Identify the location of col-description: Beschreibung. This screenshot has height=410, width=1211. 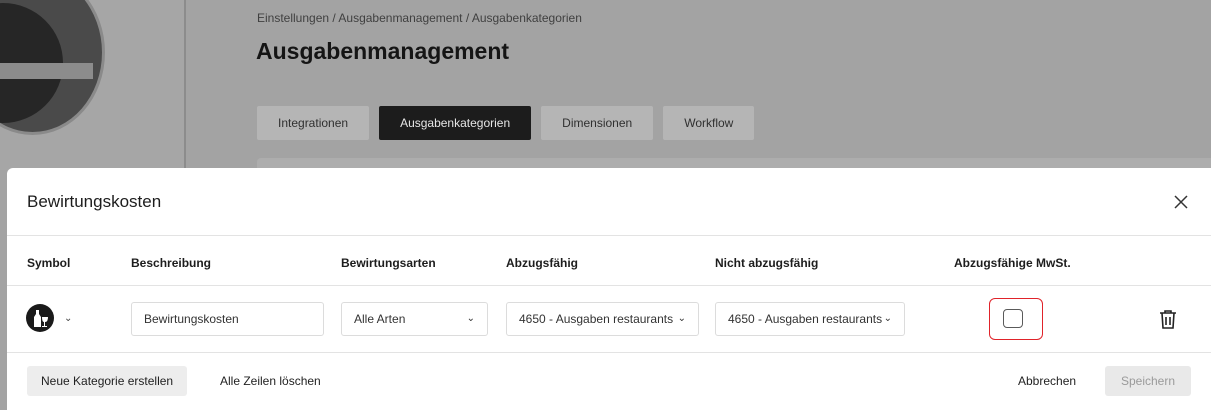
(171, 263).